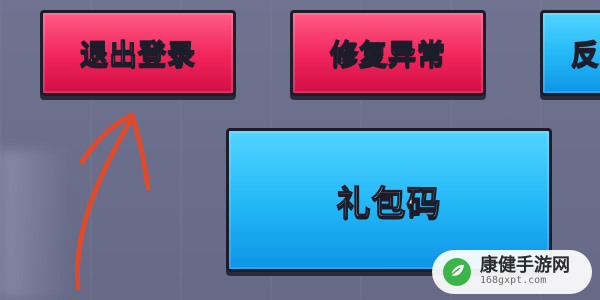 The width and height of the screenshot is (600, 300). I want to click on left-edge-fade, so click(35, 225).